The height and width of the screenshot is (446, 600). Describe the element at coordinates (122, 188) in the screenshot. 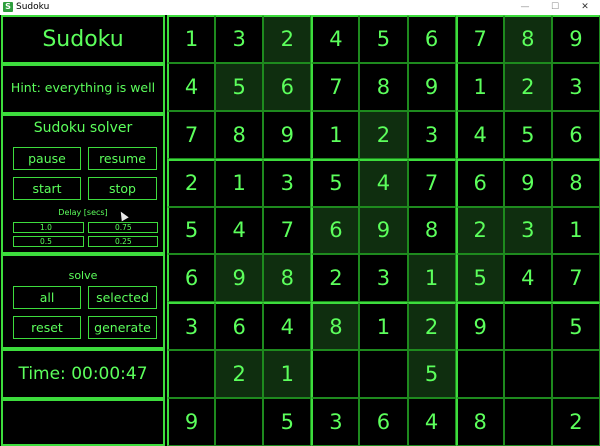

I see `stop-button: stop` at that location.